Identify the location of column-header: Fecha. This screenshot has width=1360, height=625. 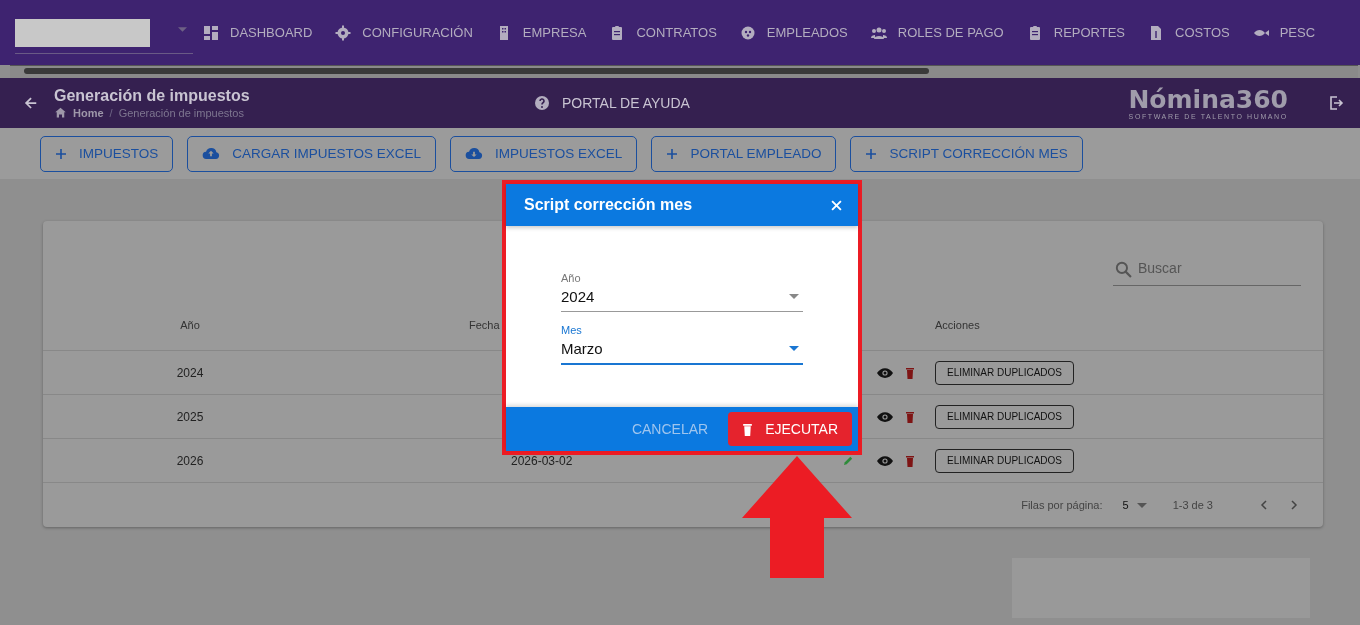
(484, 325).